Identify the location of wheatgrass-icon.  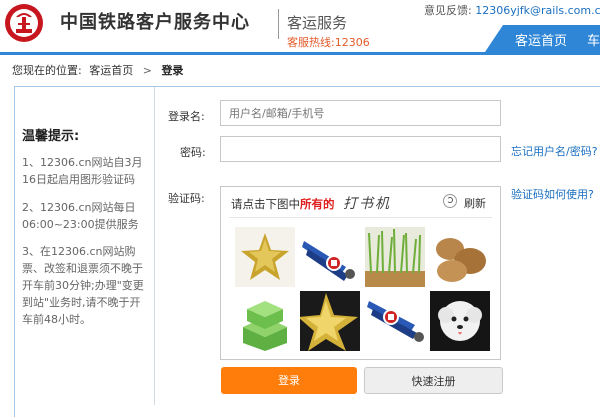
(395, 257).